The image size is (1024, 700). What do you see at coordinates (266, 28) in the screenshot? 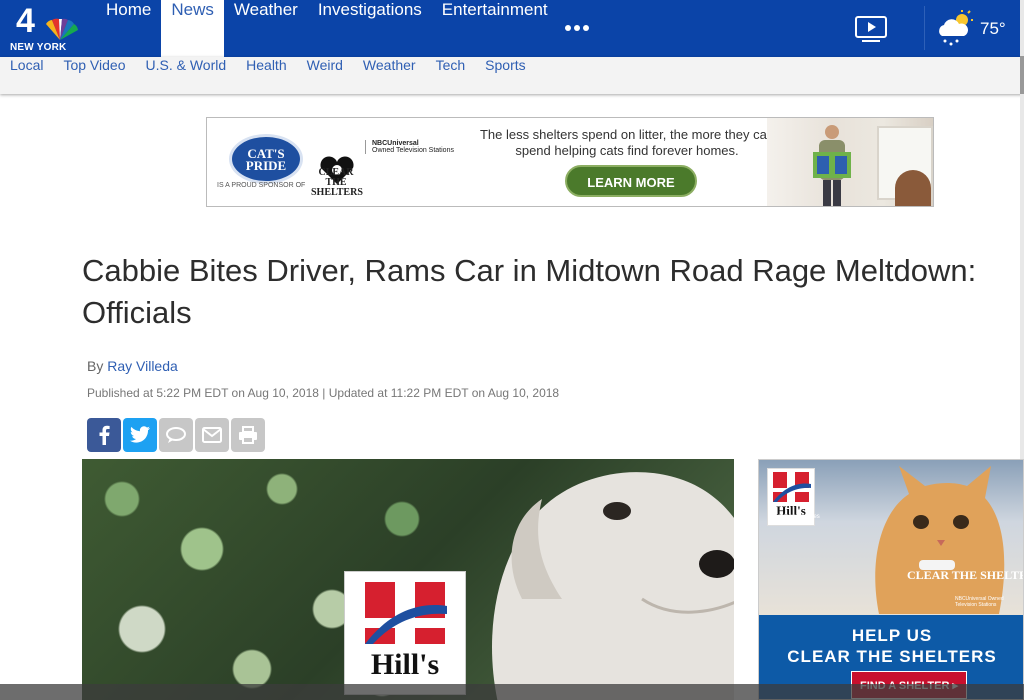
I see `nav-weather: Weather` at bounding box center [266, 28].